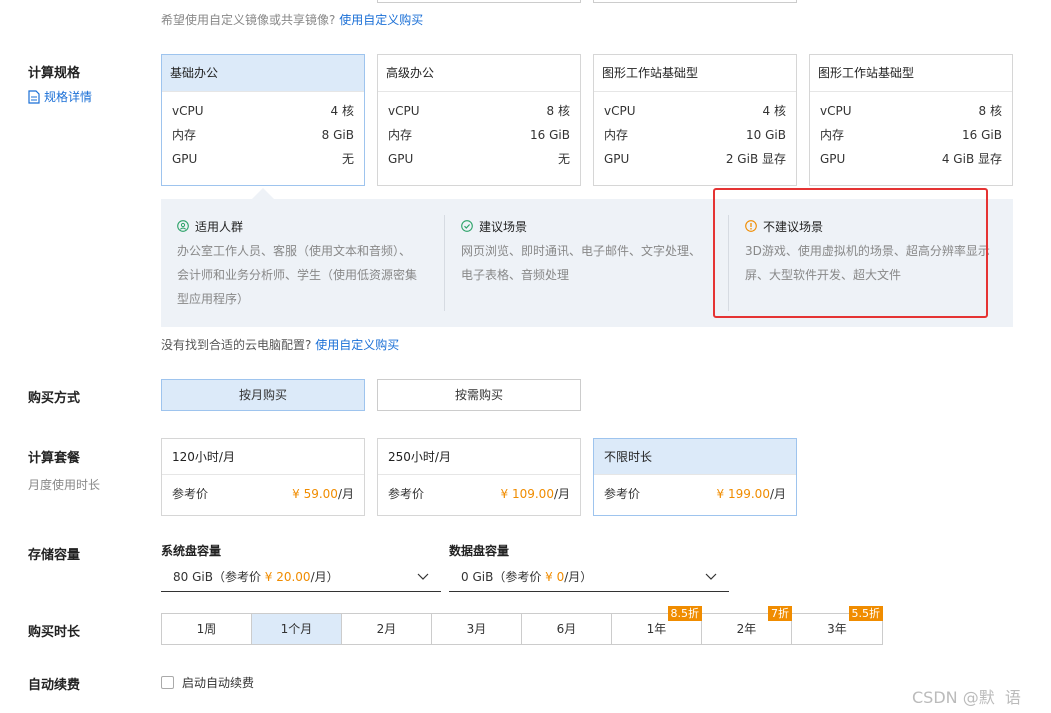  I want to click on purchase-method-label: 购买方式, so click(54, 398).